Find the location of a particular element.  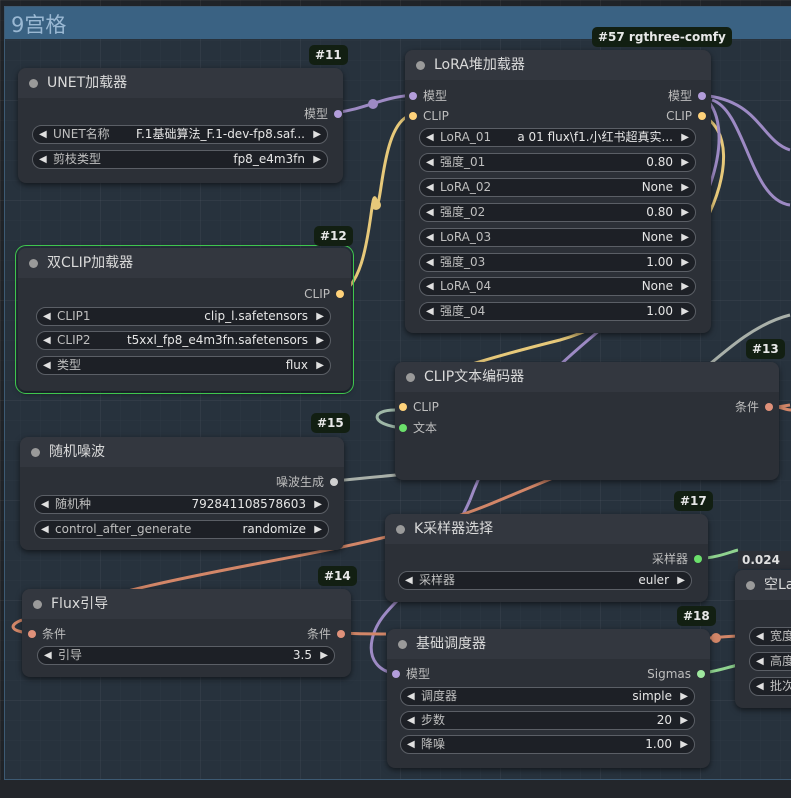

widget-unet-name: ◀ UNET名称 F.1基础算法_F.1-dev-fp8.saf... ▶ is located at coordinates (180, 134).